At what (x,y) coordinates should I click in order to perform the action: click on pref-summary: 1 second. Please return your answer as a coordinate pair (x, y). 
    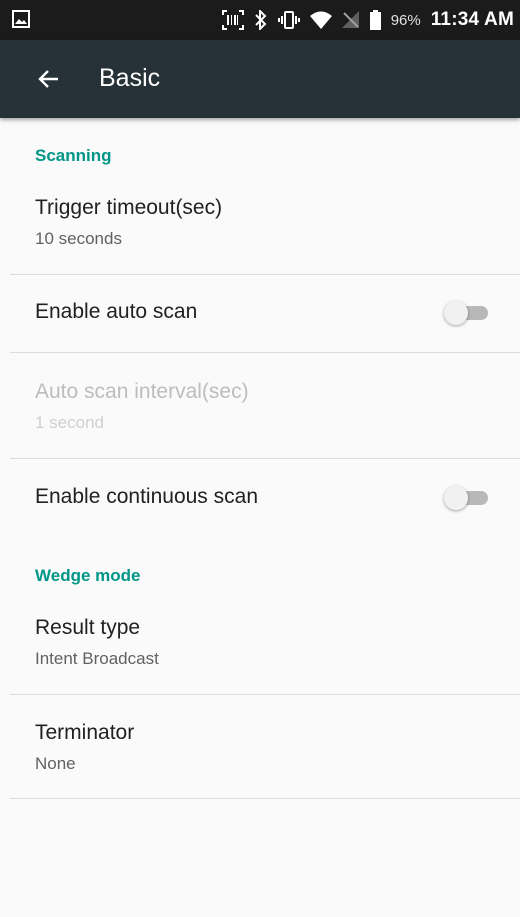
    Looking at the image, I should click on (69, 422).